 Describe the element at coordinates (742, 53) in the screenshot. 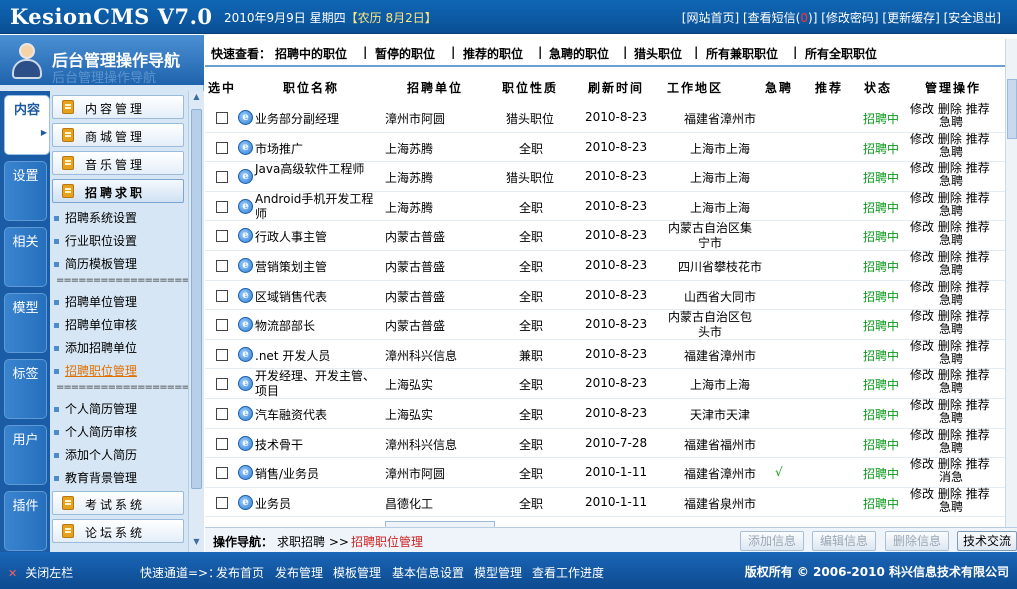

I see `quick-part-time: 所有兼职职位` at that location.